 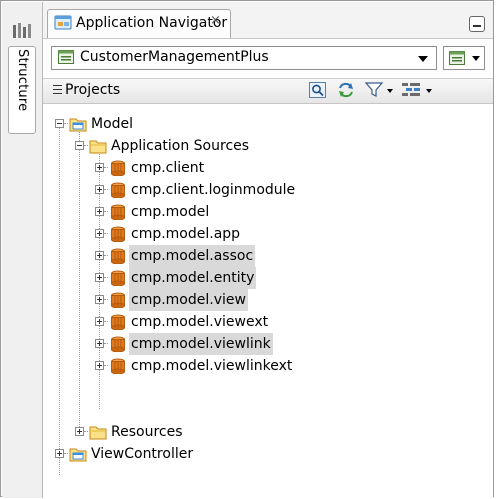 I want to click on tree-node-label: cmp.model, so click(x=170, y=212).